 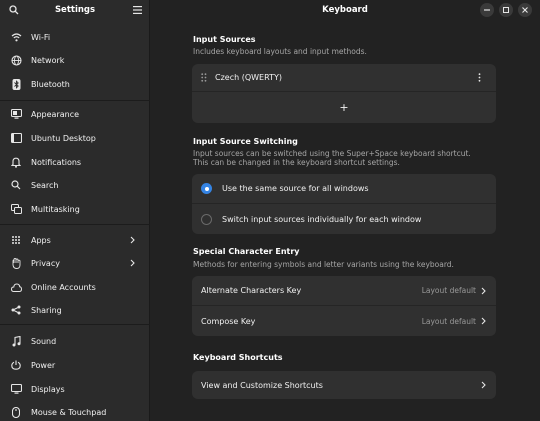 I want to click on sidebar-item-online-accounts: Online Accounts, so click(x=75, y=287).